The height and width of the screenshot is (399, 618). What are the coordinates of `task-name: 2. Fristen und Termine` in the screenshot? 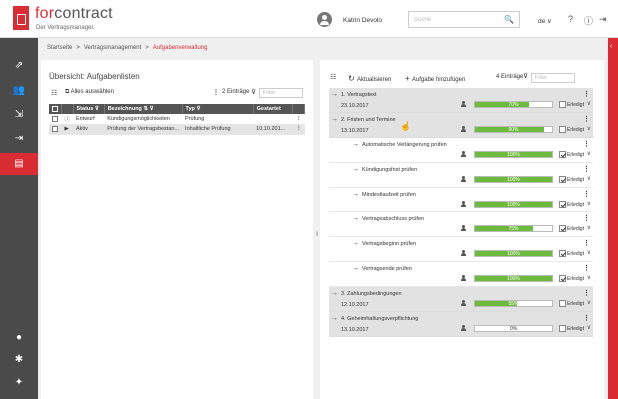 It's located at (368, 120).